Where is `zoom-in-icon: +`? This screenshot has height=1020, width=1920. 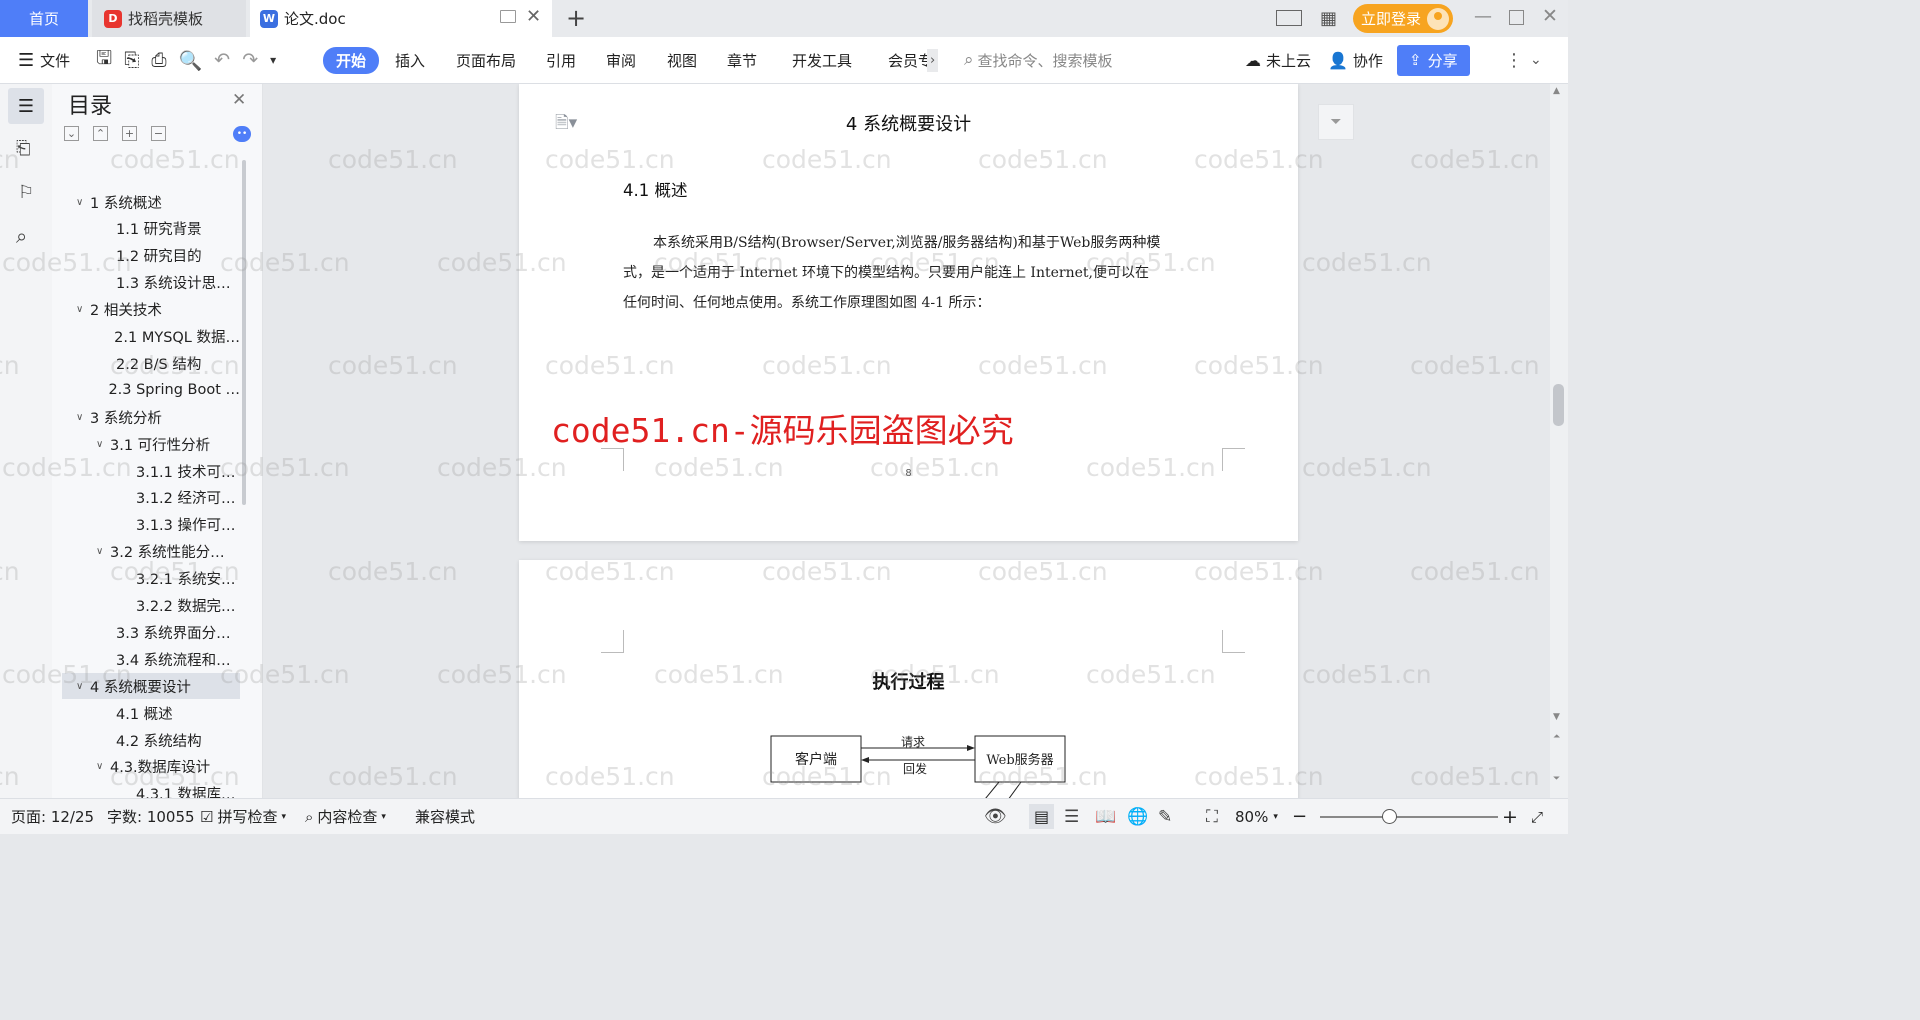
zoom-in-icon: + is located at coordinates (1510, 816).